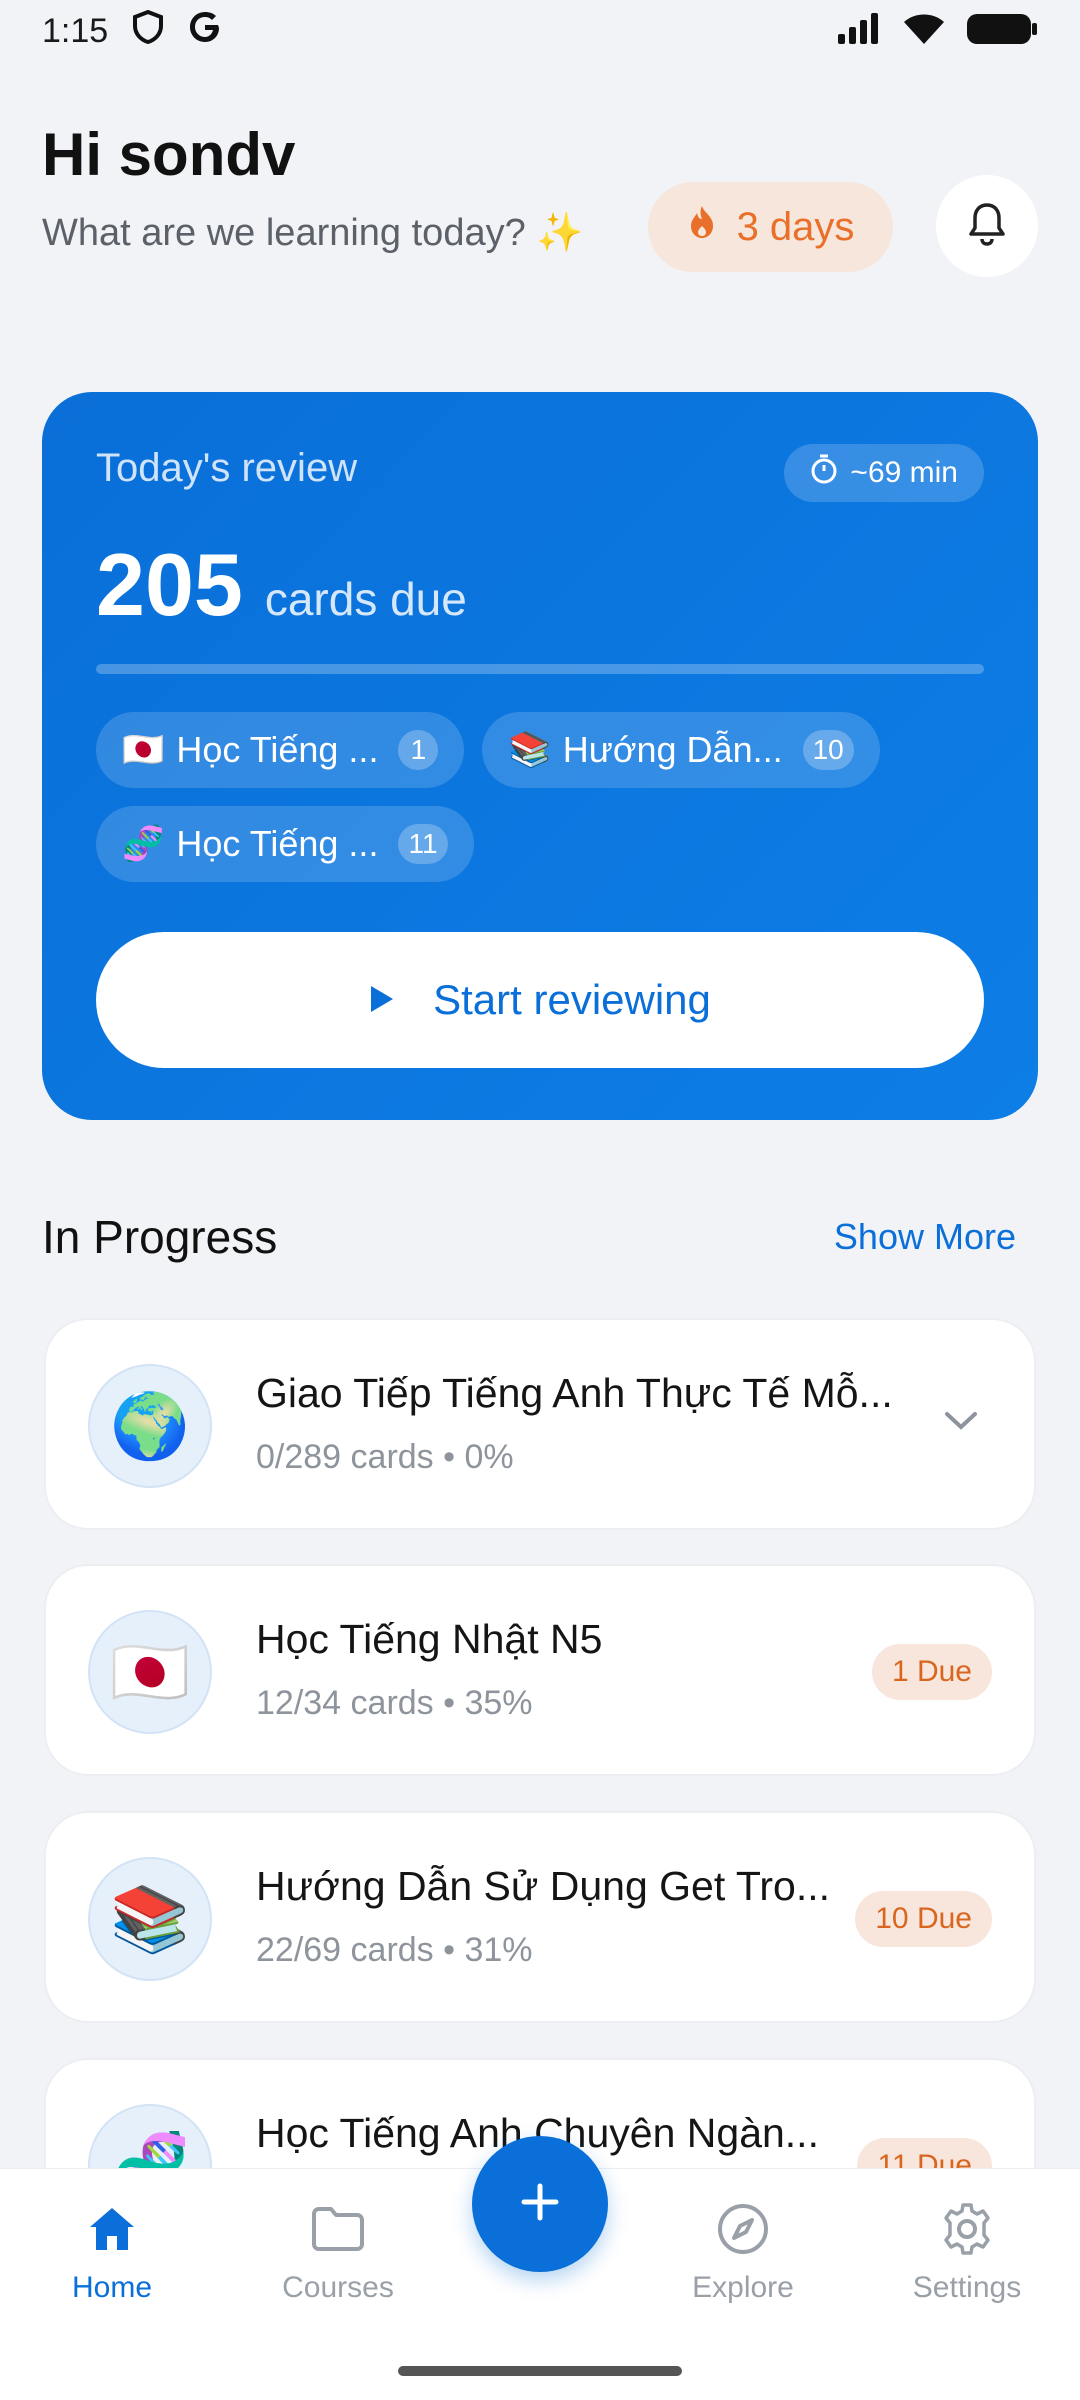  I want to click on cards-due-count: 205 cards due, so click(281, 585).